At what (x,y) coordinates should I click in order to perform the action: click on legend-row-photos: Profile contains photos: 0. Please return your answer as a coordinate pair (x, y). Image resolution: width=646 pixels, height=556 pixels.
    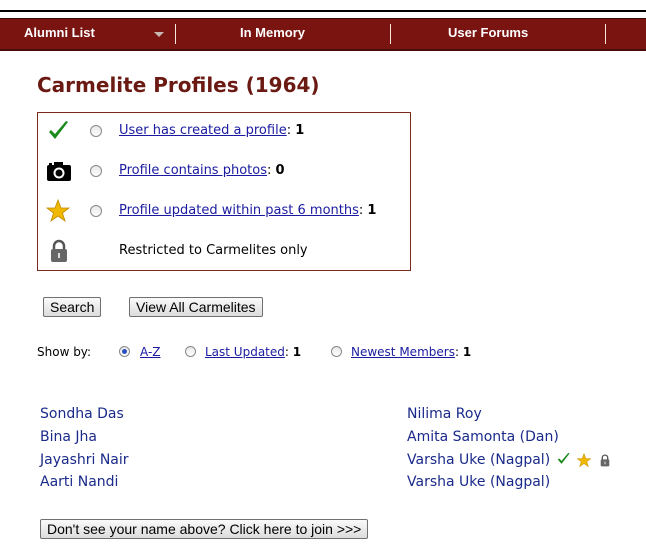
    Looking at the image, I should click on (224, 170).